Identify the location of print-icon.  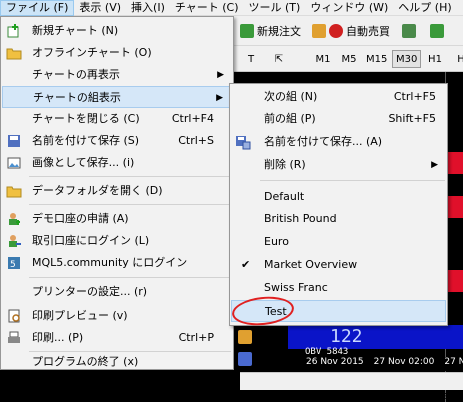
(14, 338).